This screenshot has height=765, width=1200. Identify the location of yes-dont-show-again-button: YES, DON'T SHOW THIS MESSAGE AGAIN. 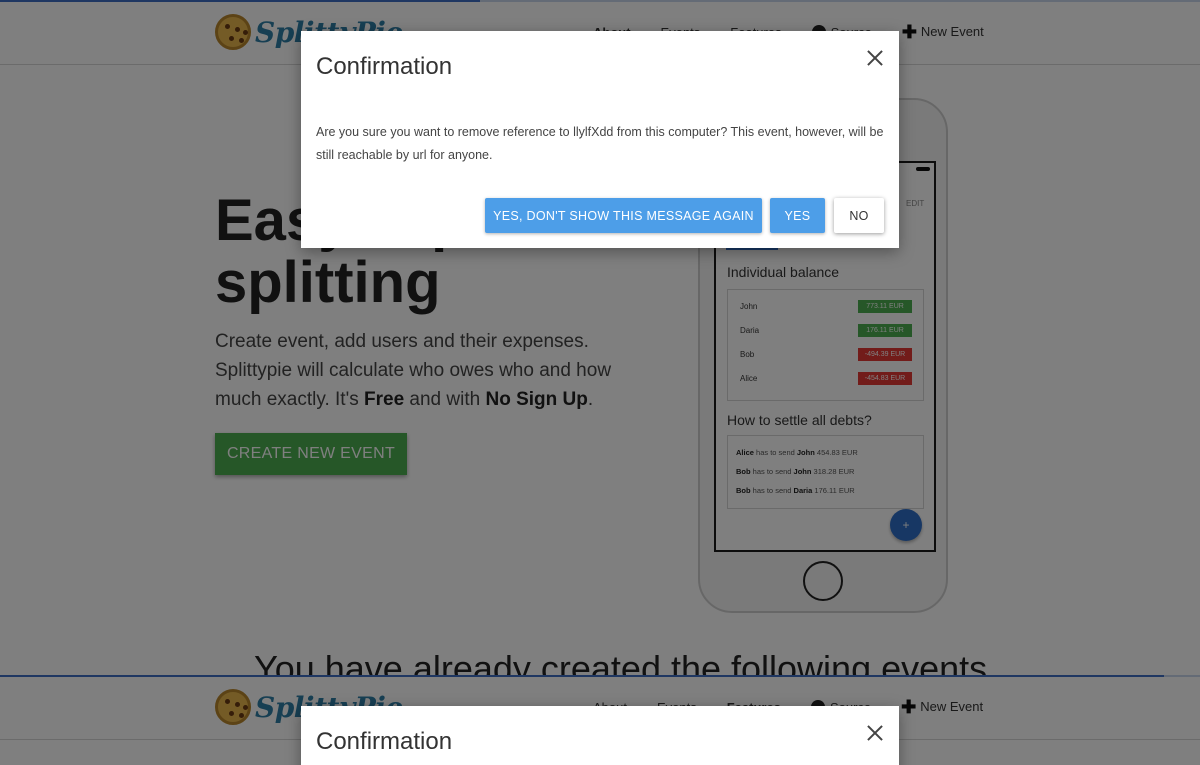
(623, 215).